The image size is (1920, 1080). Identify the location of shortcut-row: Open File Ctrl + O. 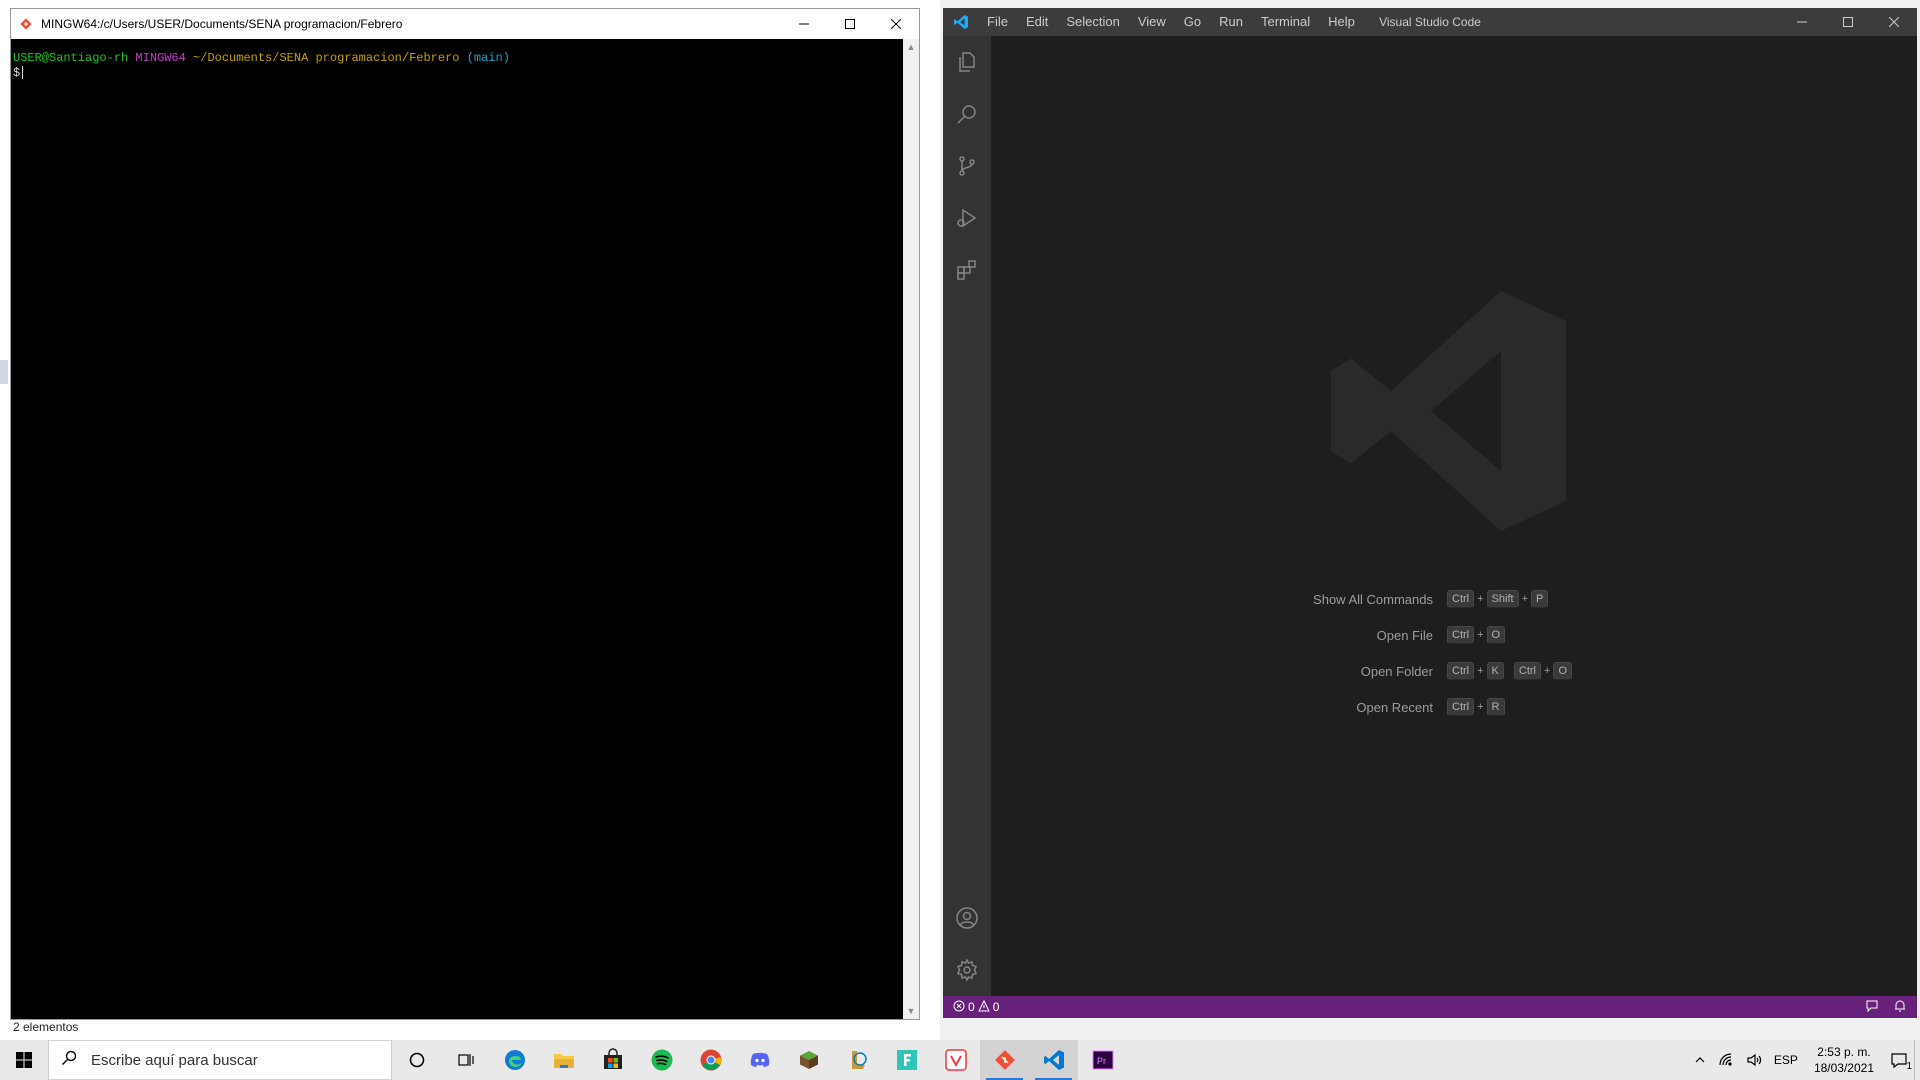
(1454, 635).